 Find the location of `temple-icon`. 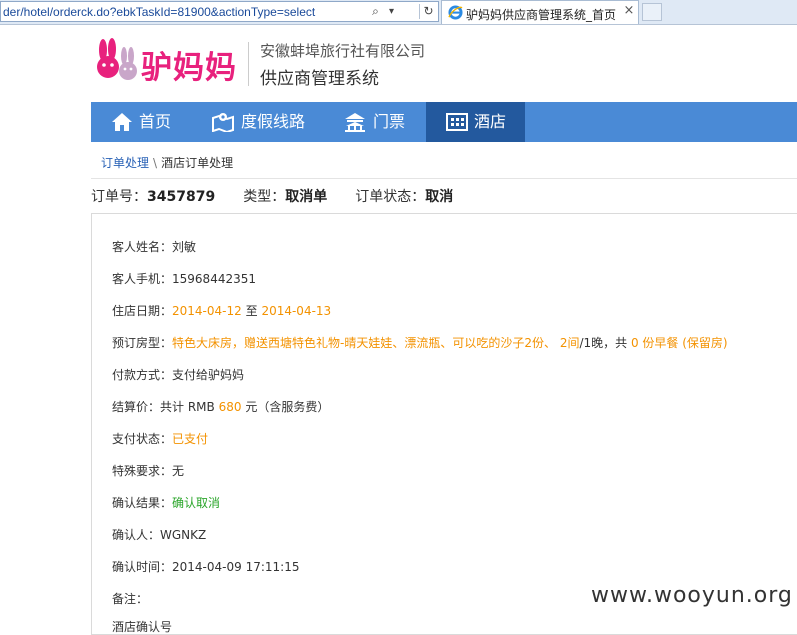

temple-icon is located at coordinates (355, 122).